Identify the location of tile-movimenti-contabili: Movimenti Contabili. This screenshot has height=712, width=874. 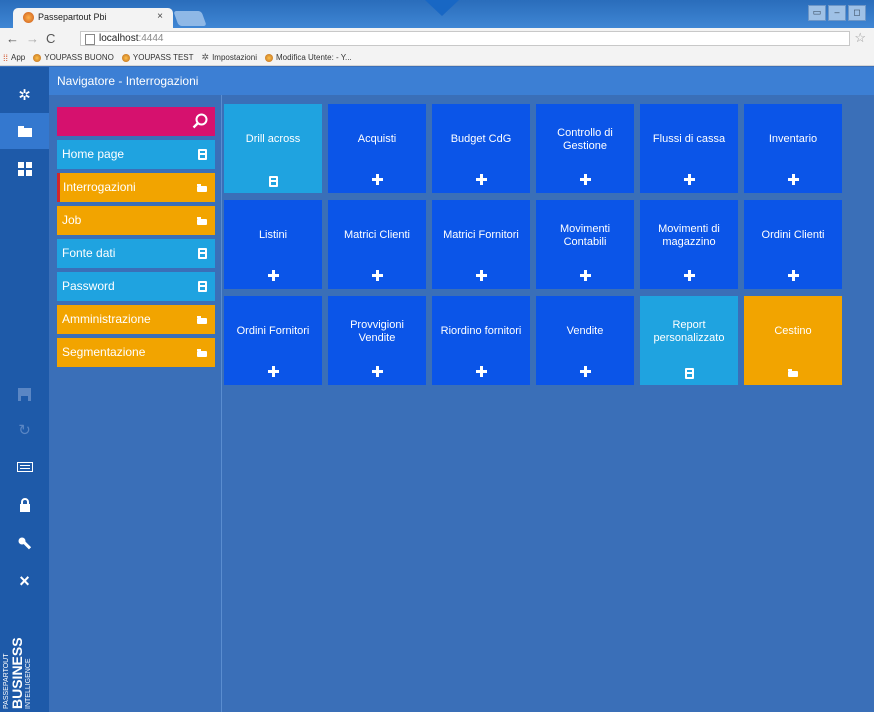
(585, 244).